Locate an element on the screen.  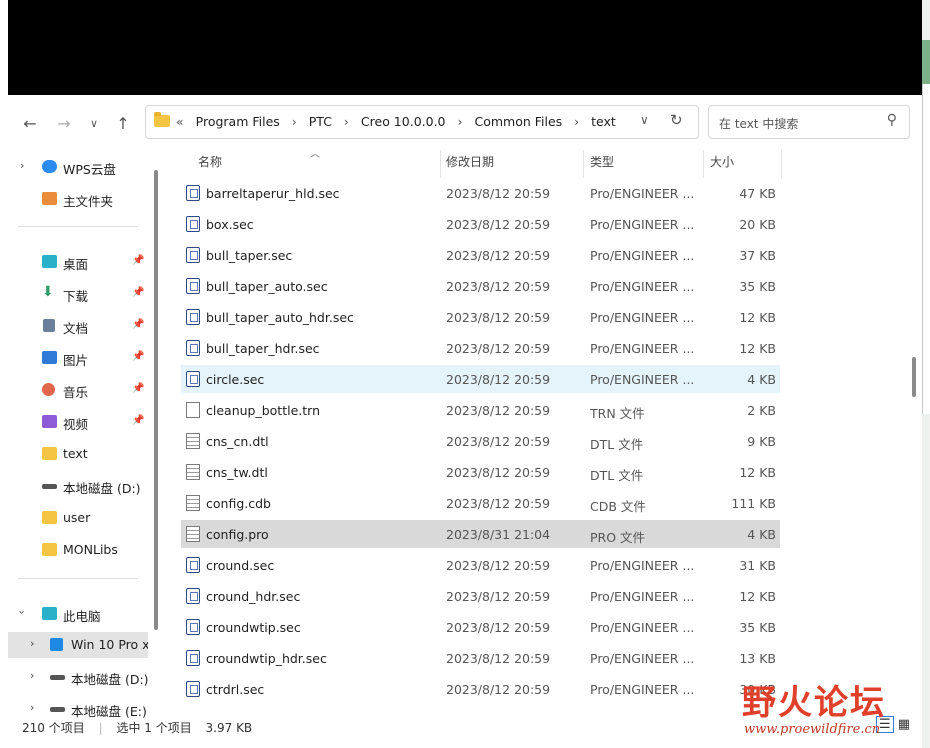
file-name: bull_taper_hdr.sec is located at coordinates (263, 348).